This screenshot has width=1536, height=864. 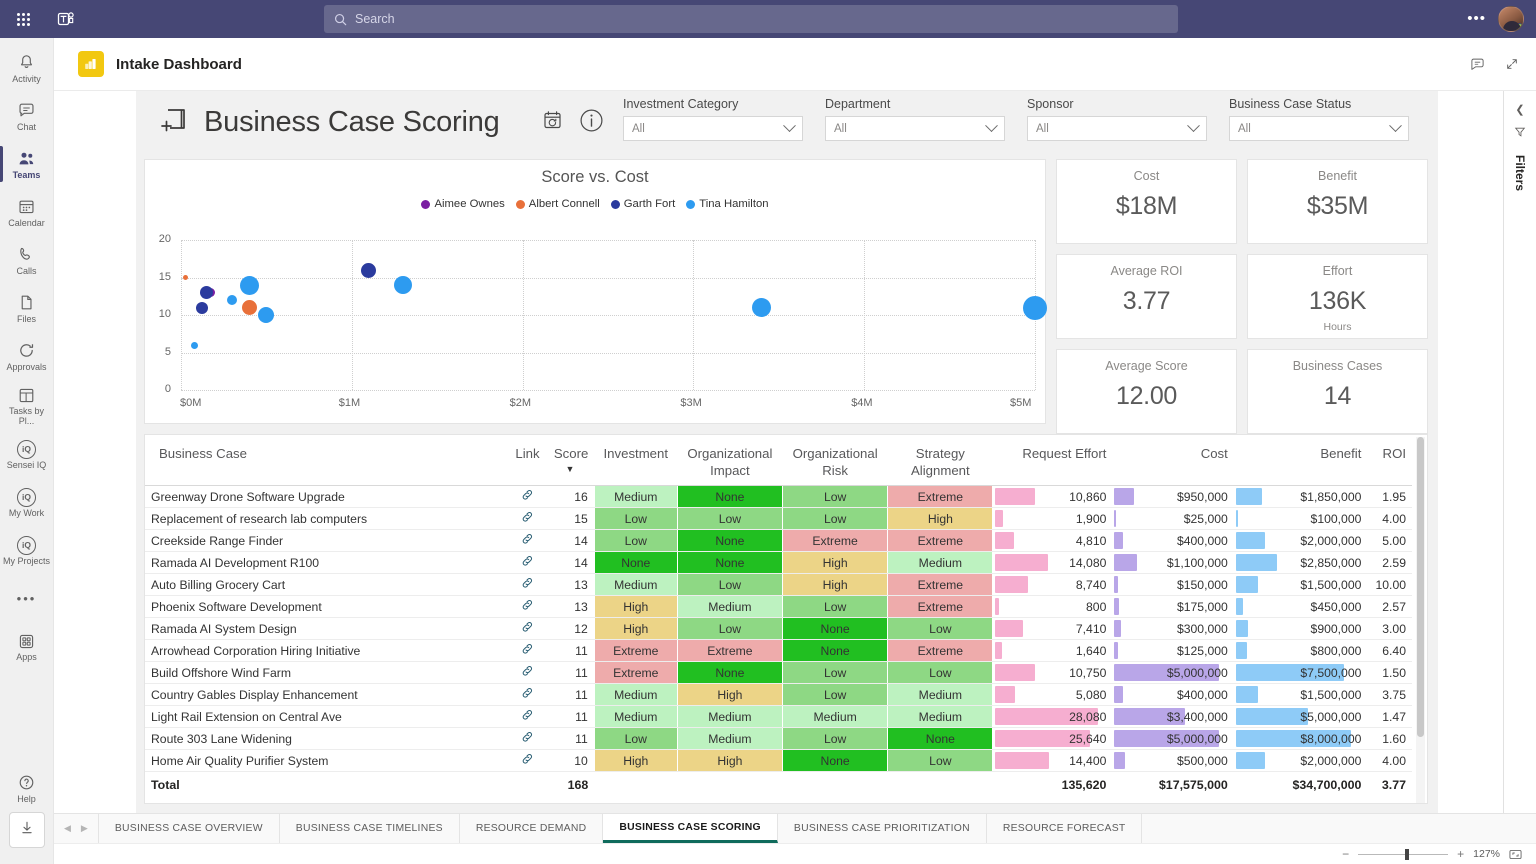 What do you see at coordinates (1146, 391) in the screenshot?
I see `kpi-card: Average Score 12.00` at bounding box center [1146, 391].